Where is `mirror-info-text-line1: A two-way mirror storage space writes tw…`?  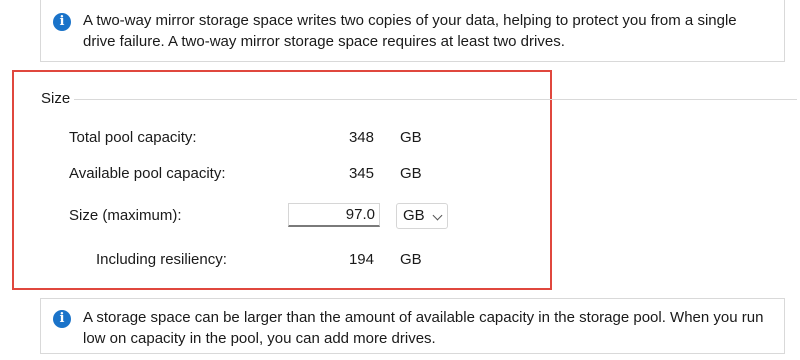 mirror-info-text-line1: A two-way mirror storage space writes tw… is located at coordinates (410, 20).